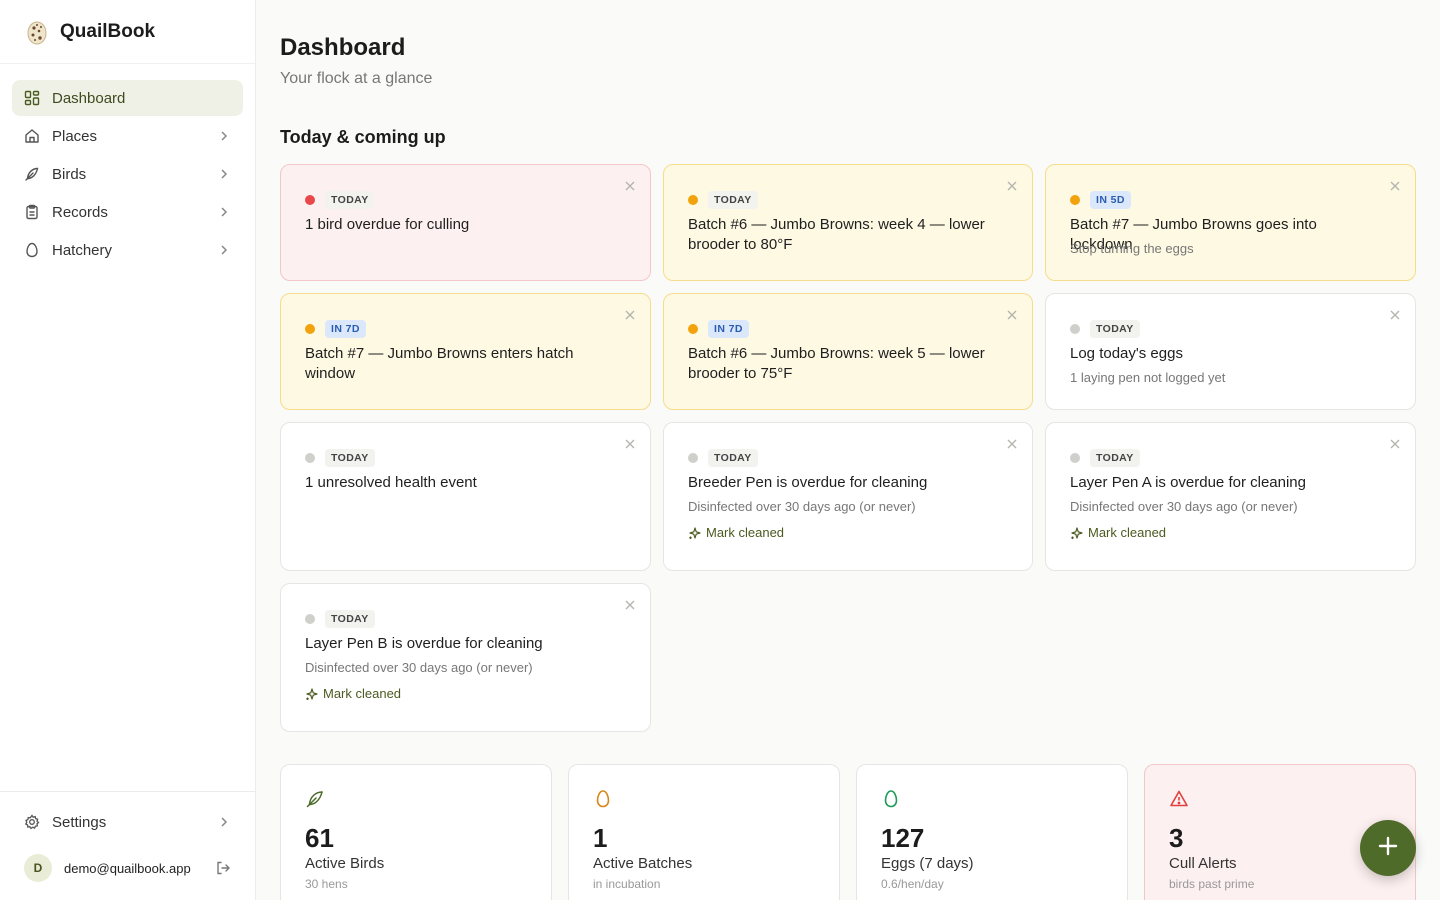 The height and width of the screenshot is (900, 1440). What do you see at coordinates (704, 832) in the screenshot?
I see `stat-card-active-batches: 1 Active Batches in incubation` at bounding box center [704, 832].